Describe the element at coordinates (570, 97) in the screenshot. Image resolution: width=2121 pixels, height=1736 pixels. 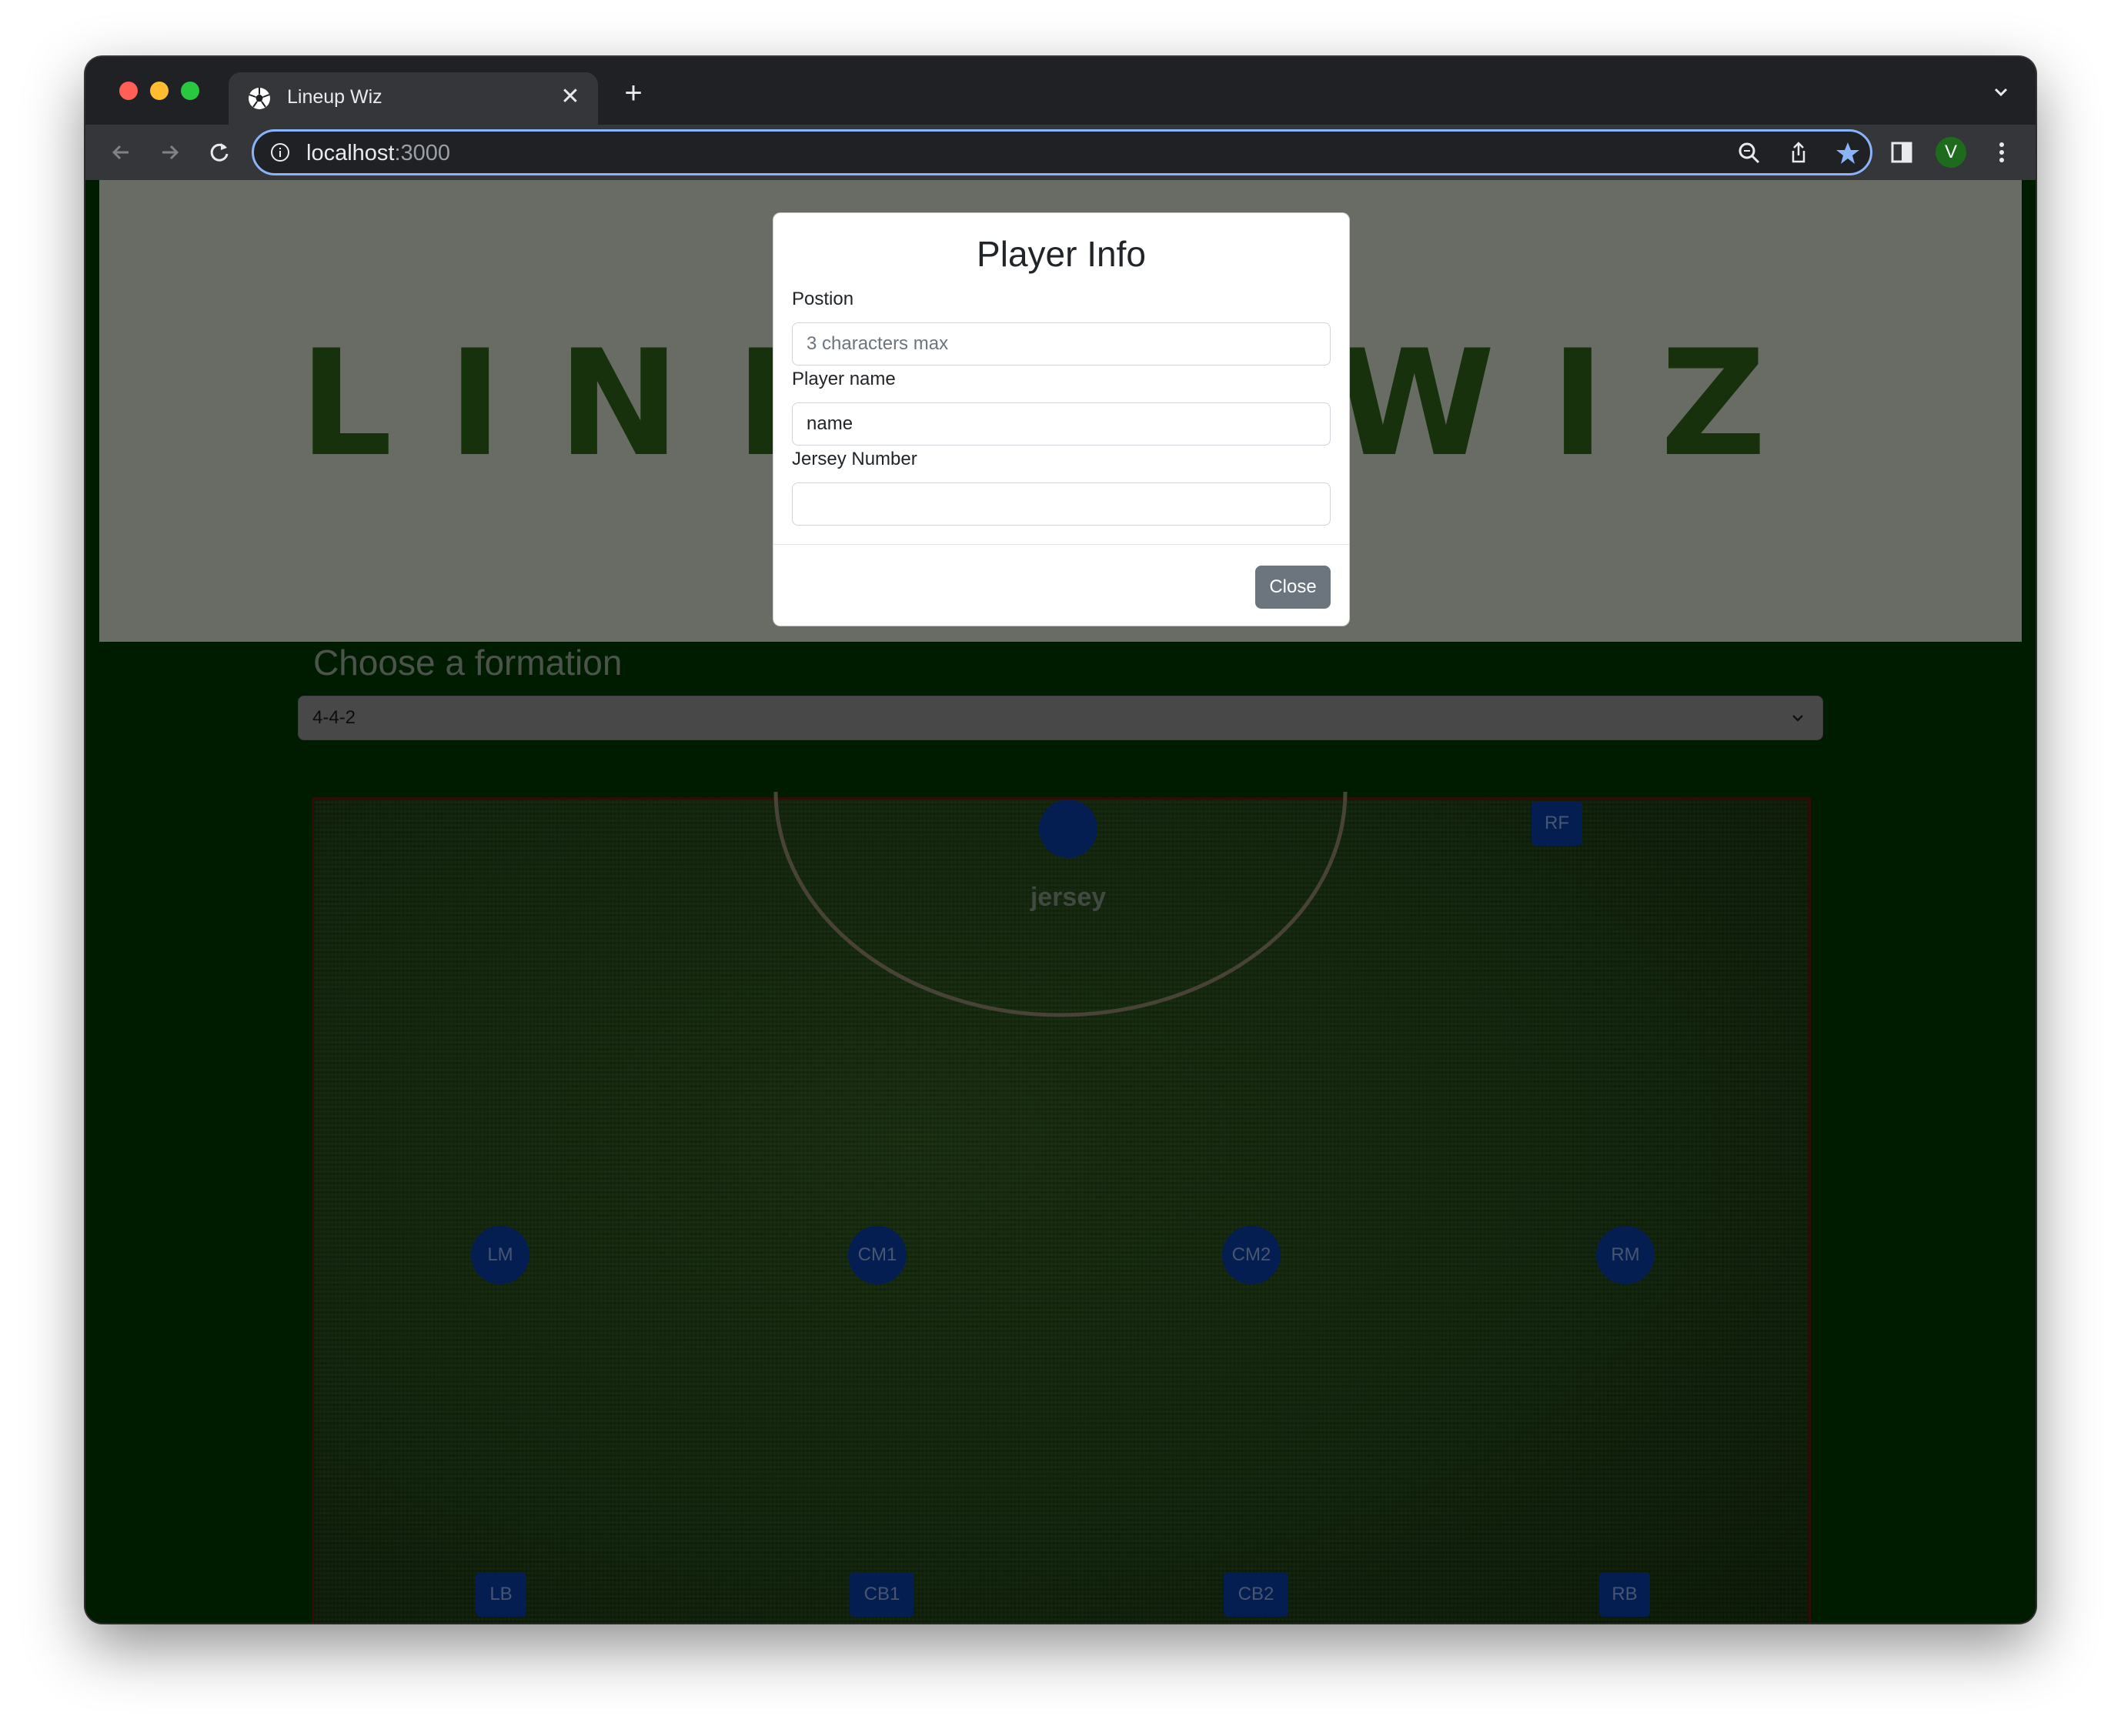
I see `tab-close-icon: ✕` at that location.